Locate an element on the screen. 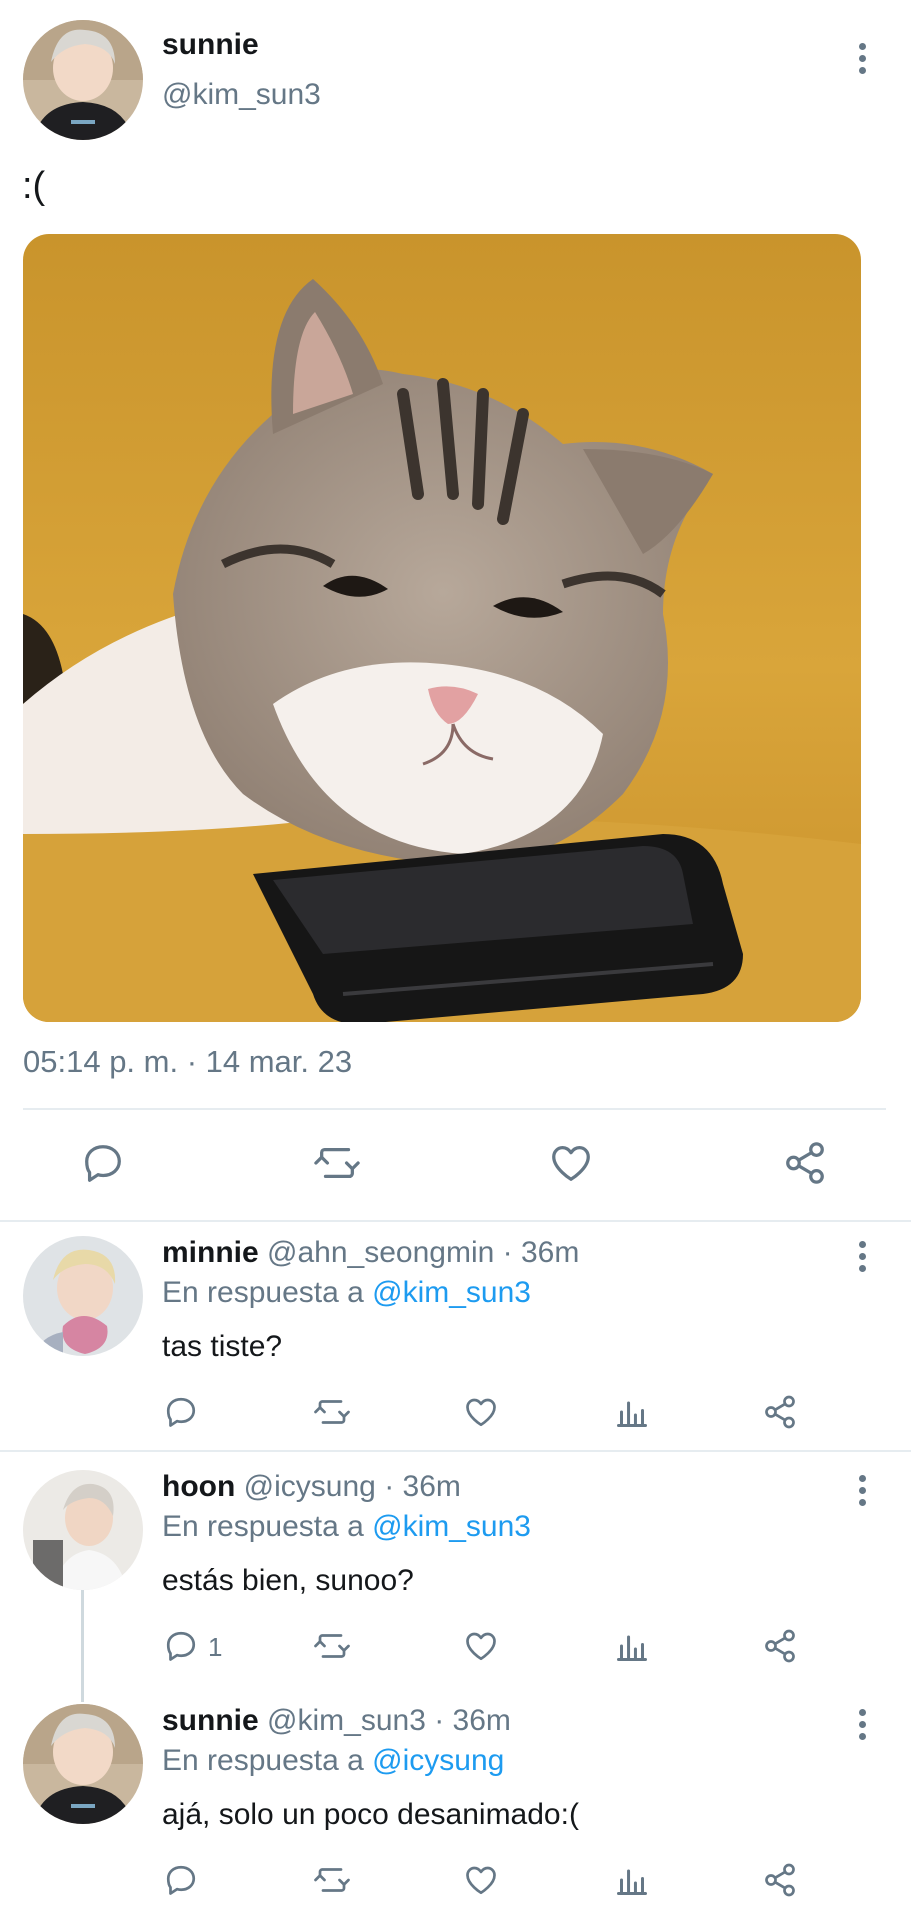 Image resolution: width=911 pixels, height=1920 pixels. reply-header: minnie @ahn_seongmin · 36m is located at coordinates (370, 1253).